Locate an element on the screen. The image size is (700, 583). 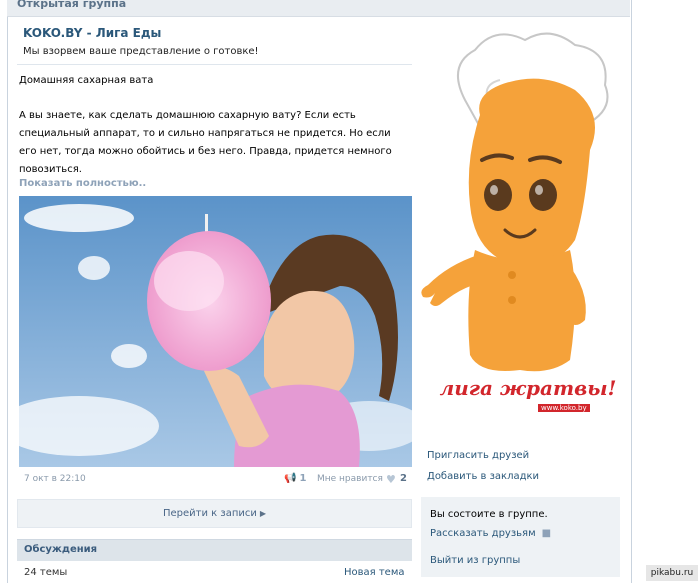
like-label: Мне нравится is located at coordinates (350, 479).